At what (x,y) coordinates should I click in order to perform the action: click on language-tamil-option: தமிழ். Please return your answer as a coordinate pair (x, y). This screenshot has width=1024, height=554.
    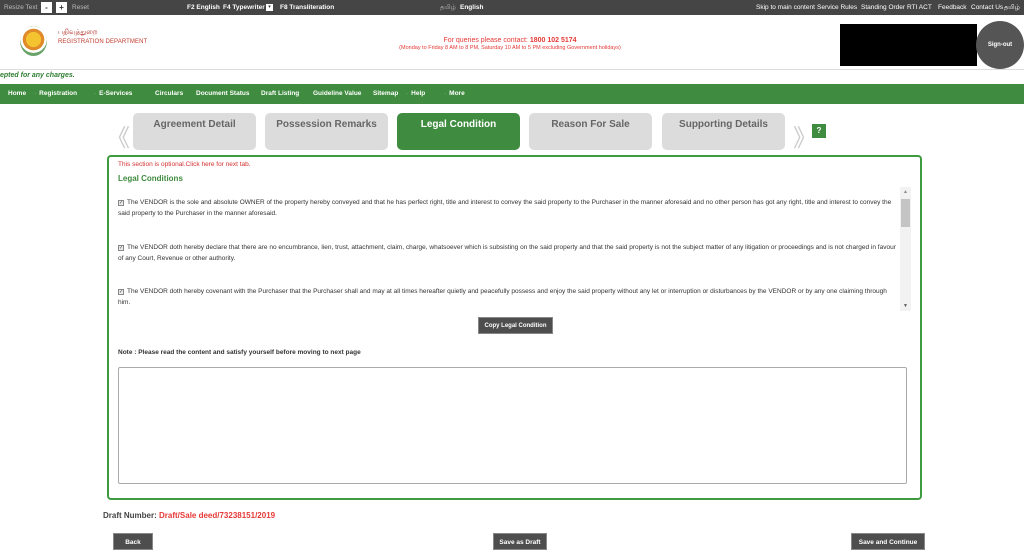
    Looking at the image, I should click on (448, 8).